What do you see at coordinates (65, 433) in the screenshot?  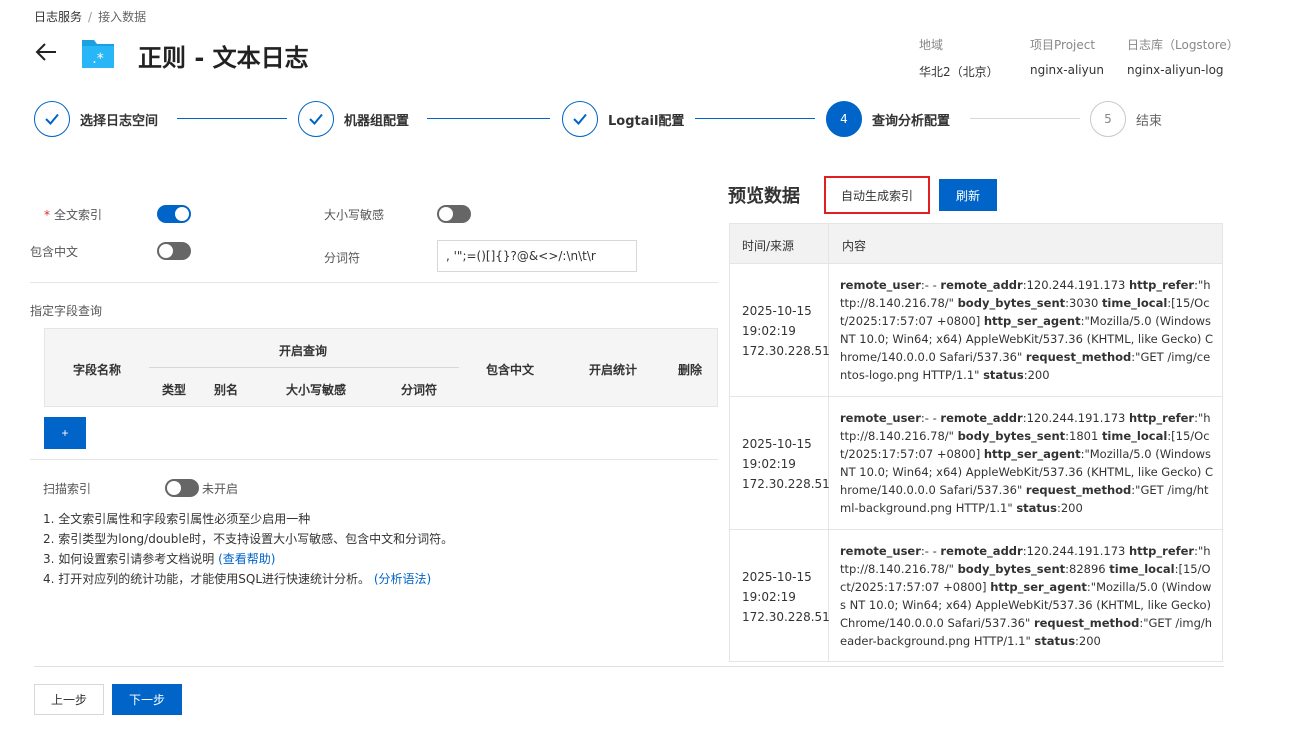 I see `add-field-button: +` at bounding box center [65, 433].